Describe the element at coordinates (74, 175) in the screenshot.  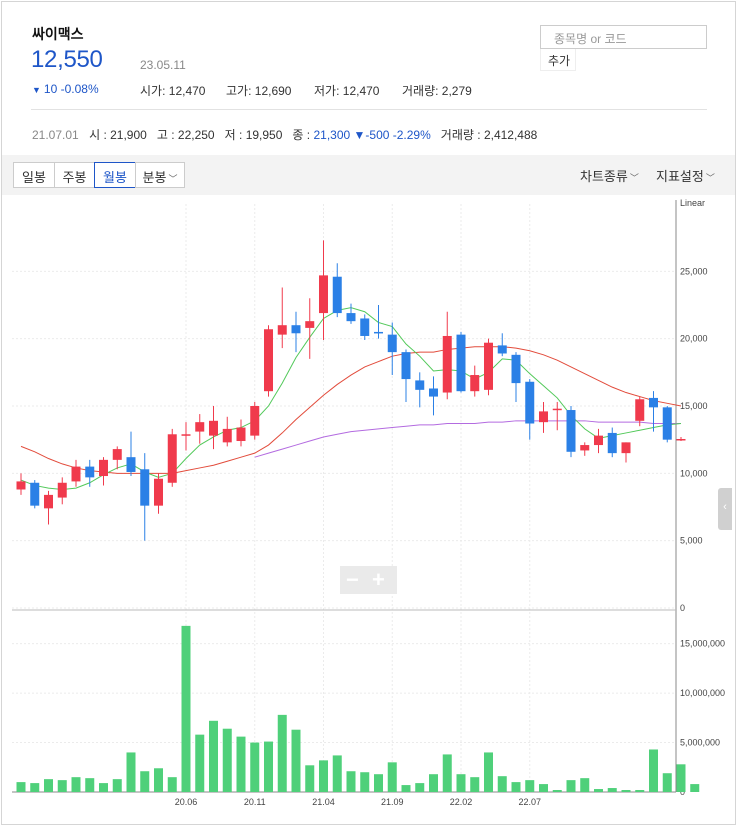
I see `tab-weekly: 주봉` at that location.